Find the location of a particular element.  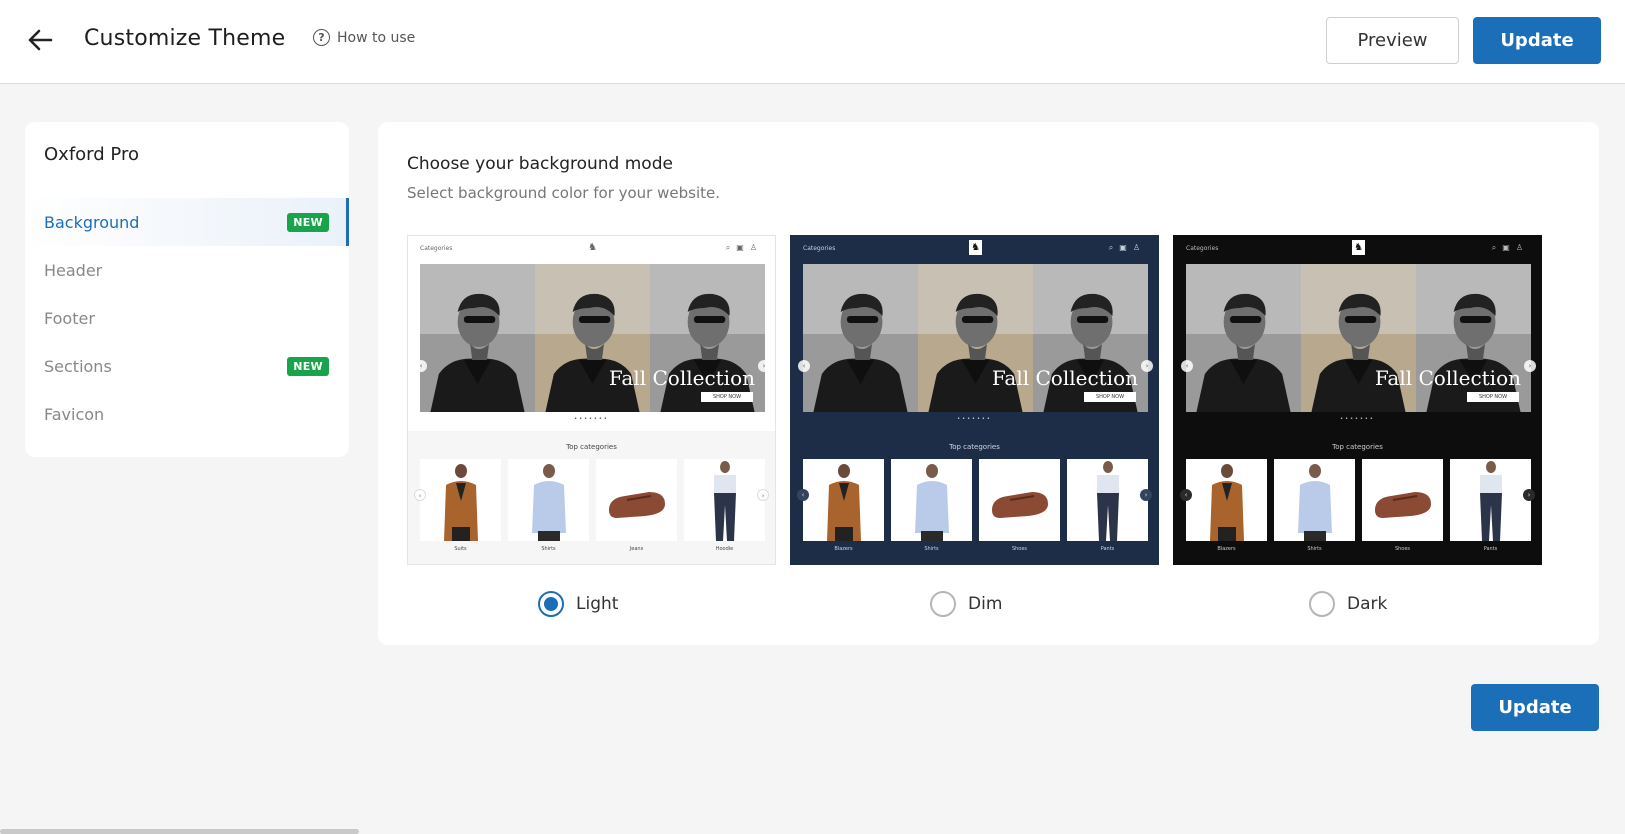

mode-label: Dark is located at coordinates (1367, 604).